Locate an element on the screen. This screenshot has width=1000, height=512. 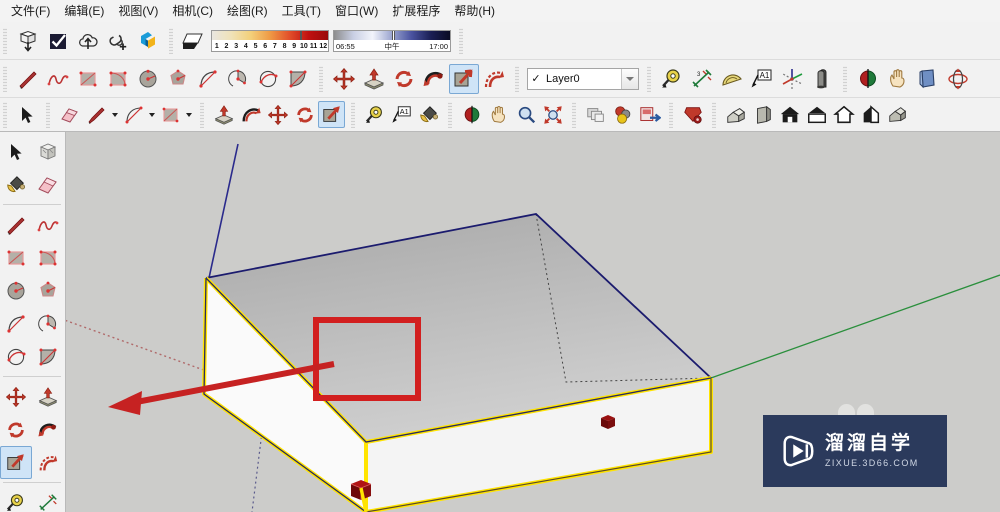
left-eraser-button is located at coordinates (48, 184).